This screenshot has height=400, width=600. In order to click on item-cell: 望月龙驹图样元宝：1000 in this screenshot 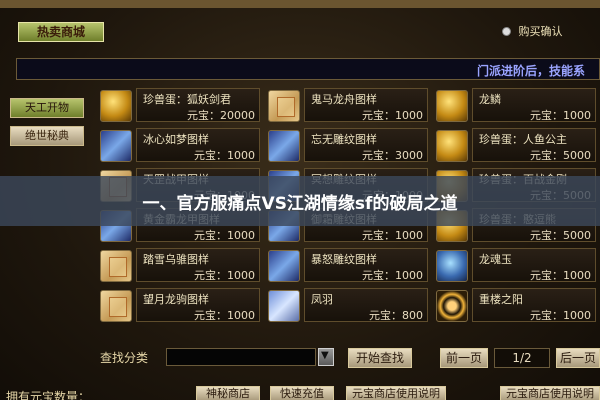, I will do `click(180, 304)`.